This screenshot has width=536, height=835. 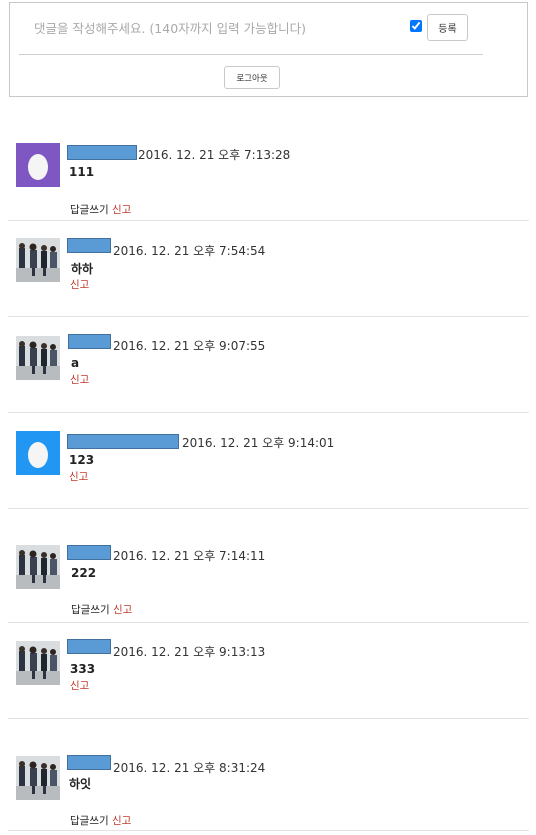 I want to click on comment-item: 2016. 12. 21 오후 9:13:13 333 신고, so click(x=268, y=671).